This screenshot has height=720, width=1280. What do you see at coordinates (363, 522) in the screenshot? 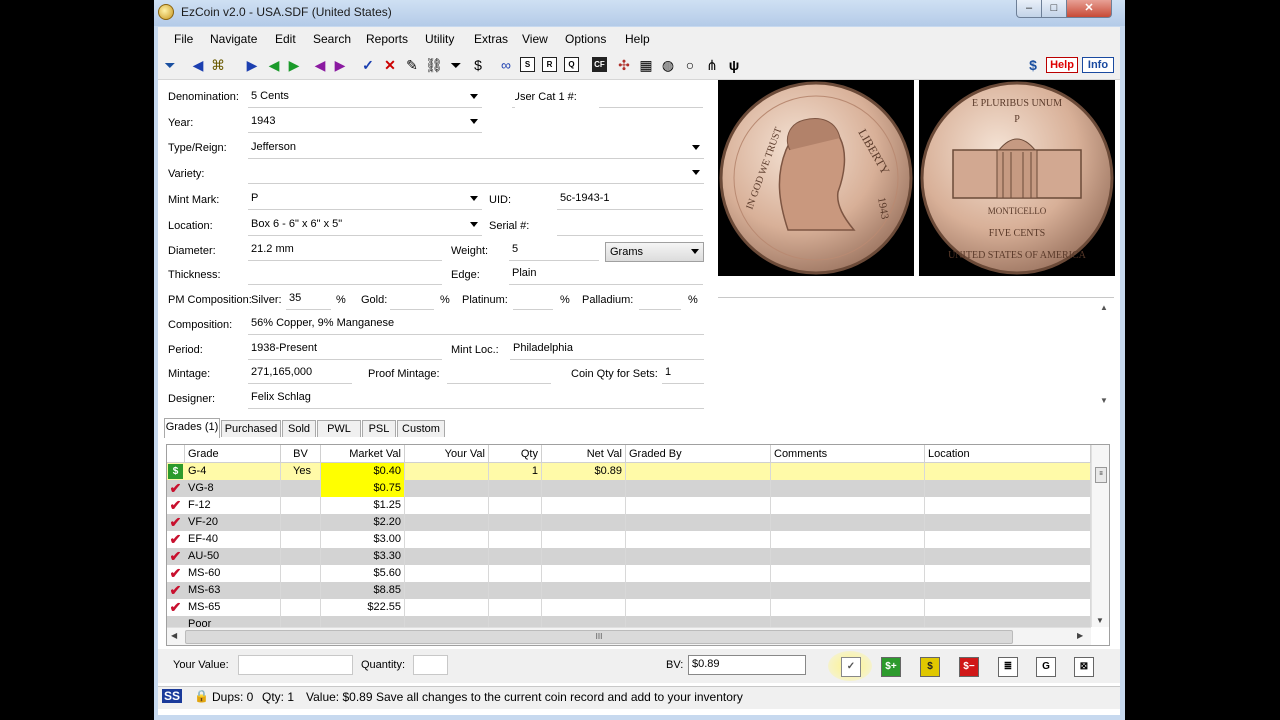
I see `cell-market: $2.20` at bounding box center [363, 522].